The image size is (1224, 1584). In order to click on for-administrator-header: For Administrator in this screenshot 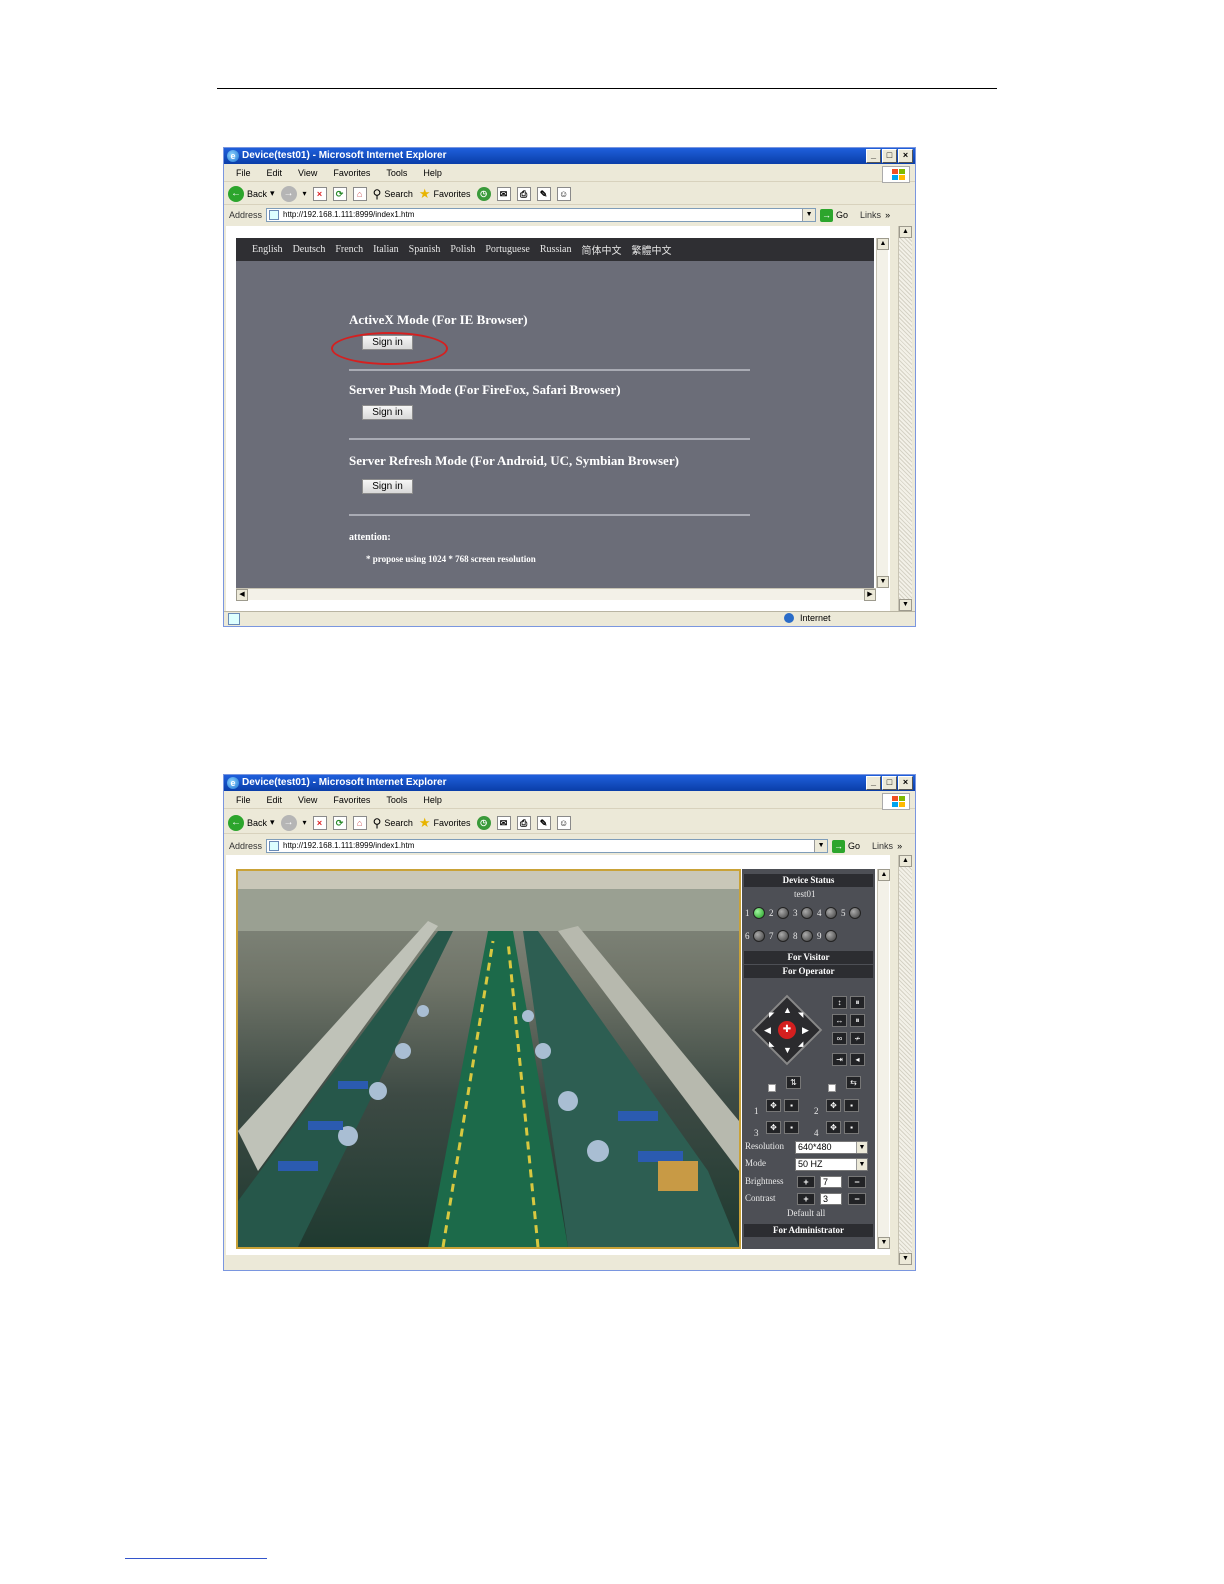, I will do `click(808, 1230)`.